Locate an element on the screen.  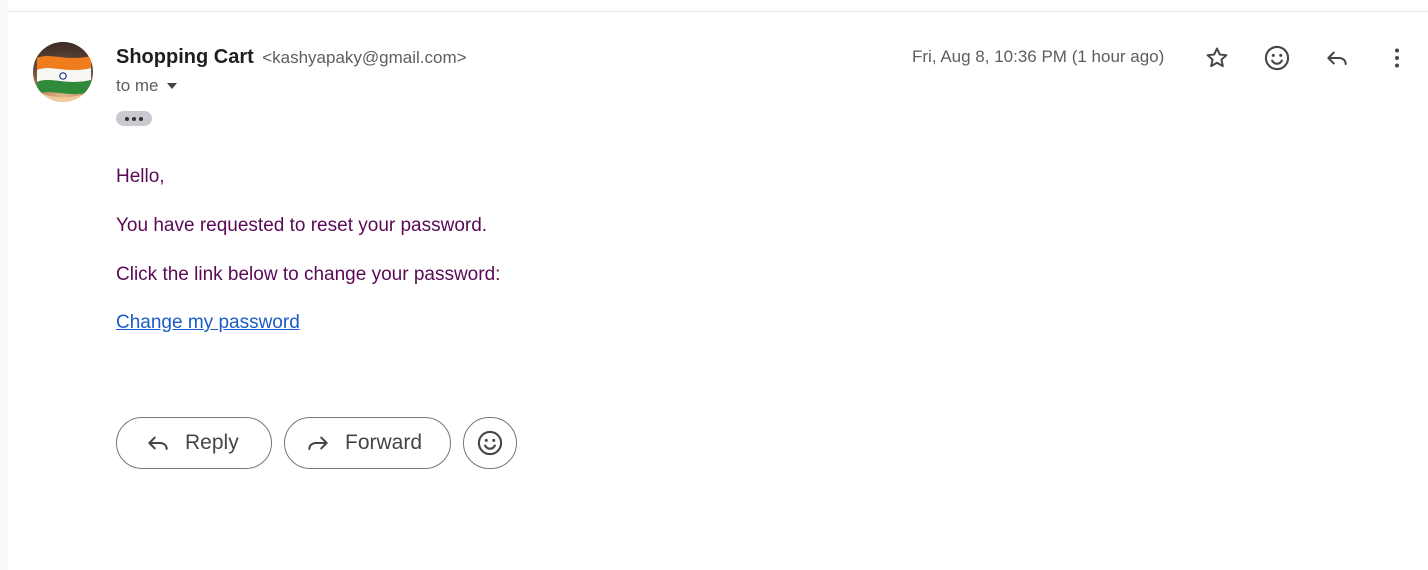
star-button is located at coordinates (1217, 58).